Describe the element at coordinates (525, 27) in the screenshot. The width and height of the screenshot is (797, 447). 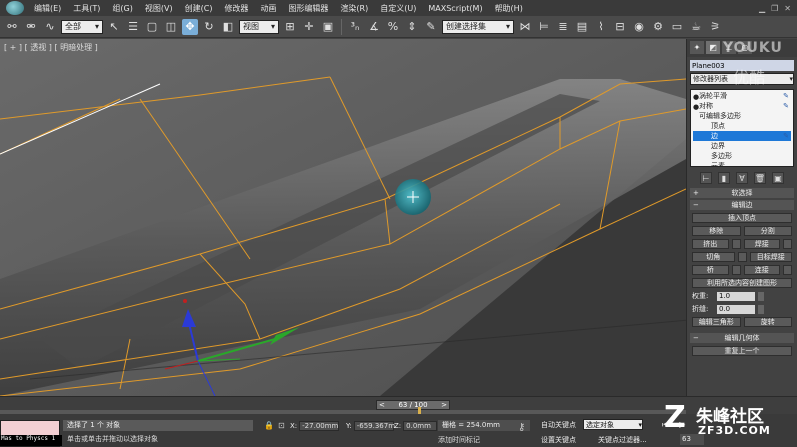
I see `mirror-icon: ⋈` at that location.